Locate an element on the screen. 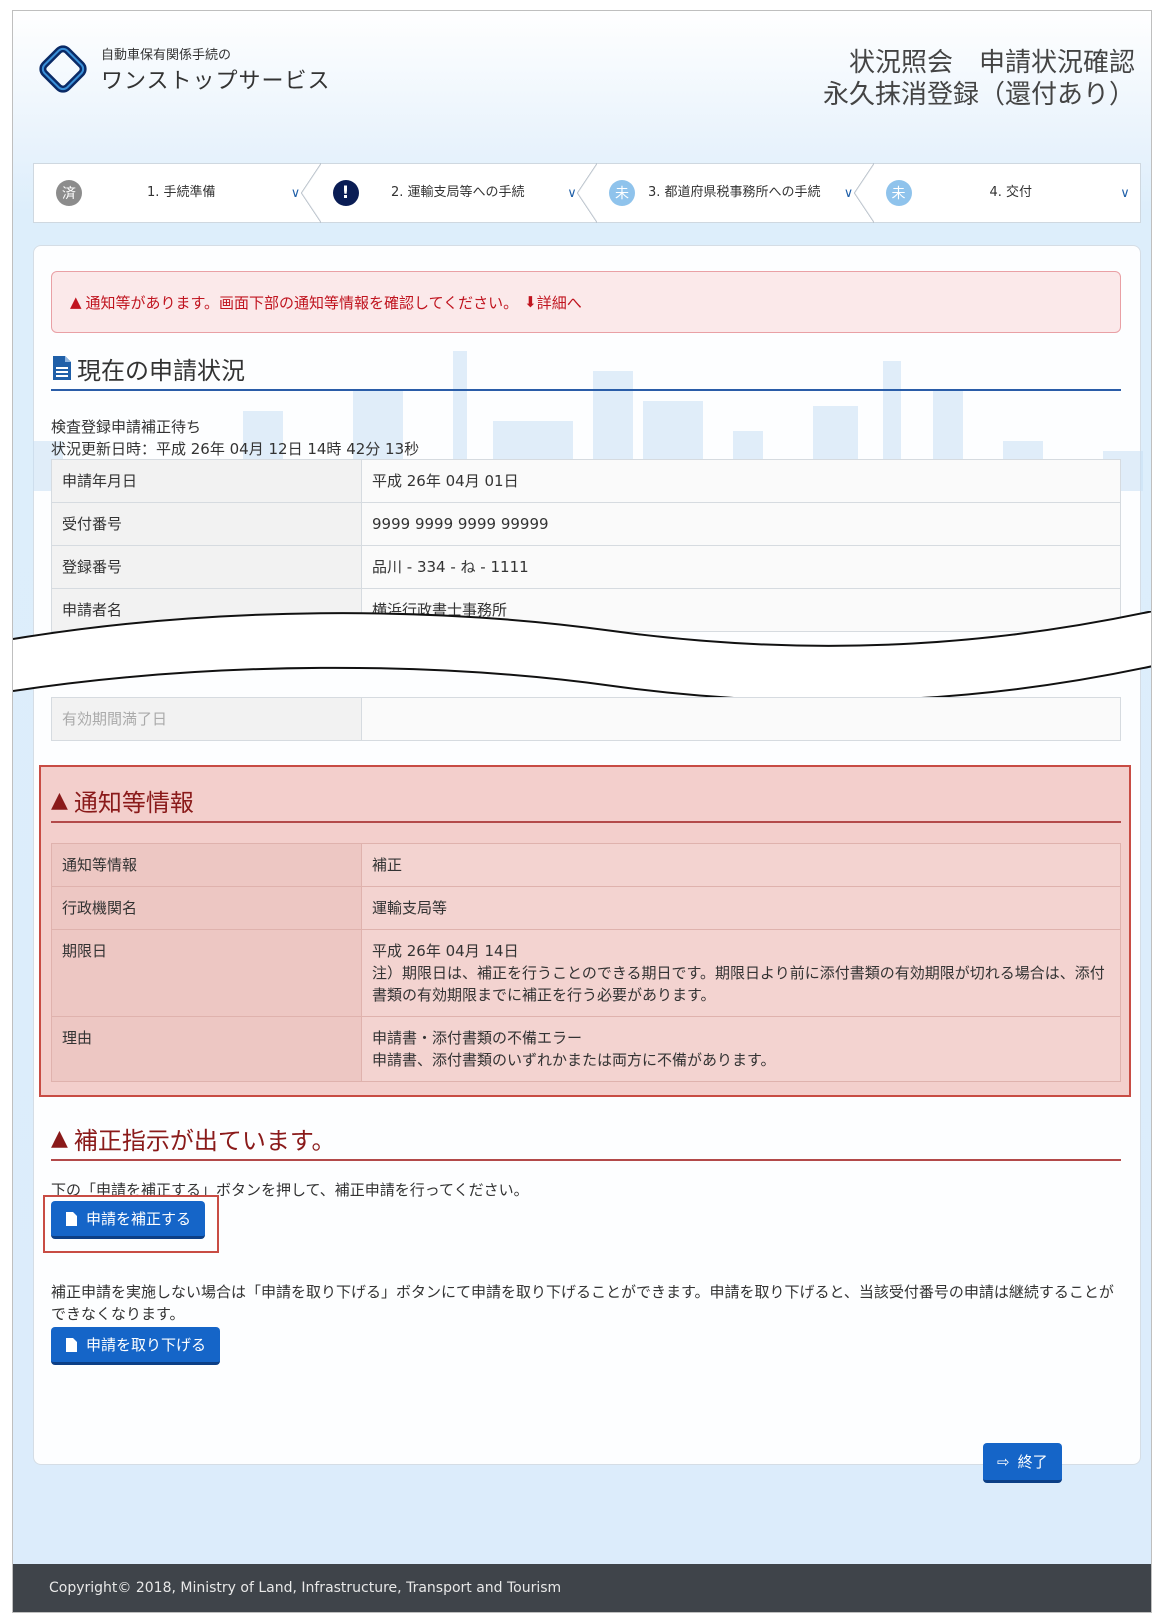 This screenshot has height=1623, width=1160. step-4: 未 4. 交付 ∨ is located at coordinates (997, 193).